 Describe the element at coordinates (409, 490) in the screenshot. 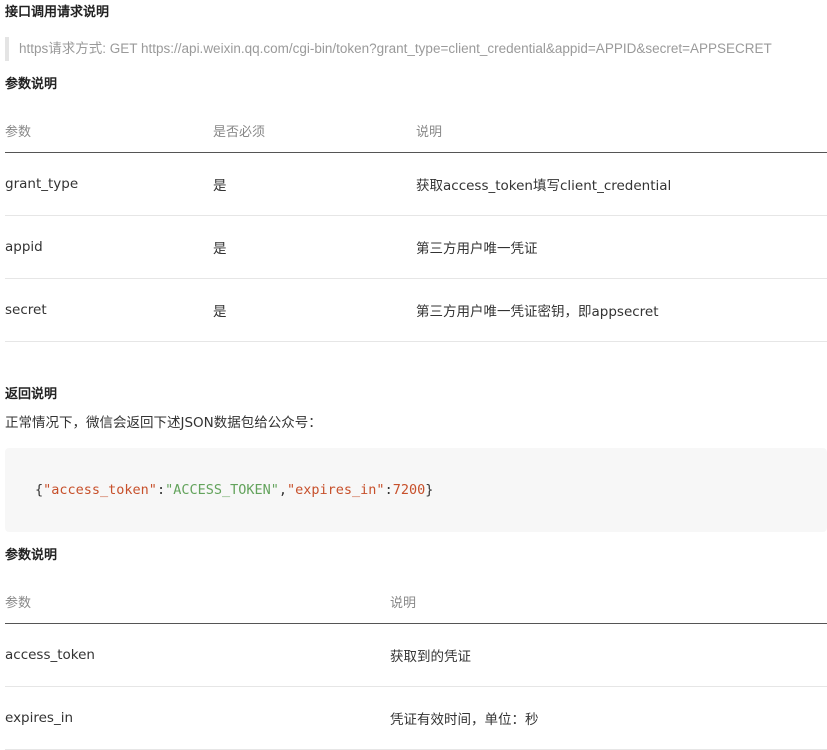

I see `code-value-expires-in: 7200` at that location.